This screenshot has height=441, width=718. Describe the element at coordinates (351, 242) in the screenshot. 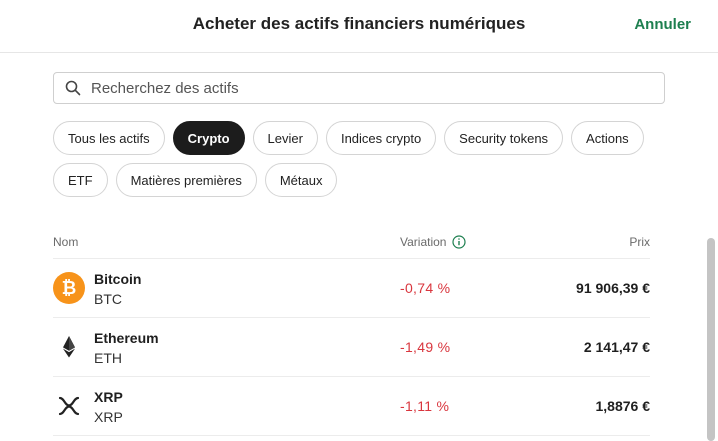

I see `table-header: Nom Variation Prix` at that location.